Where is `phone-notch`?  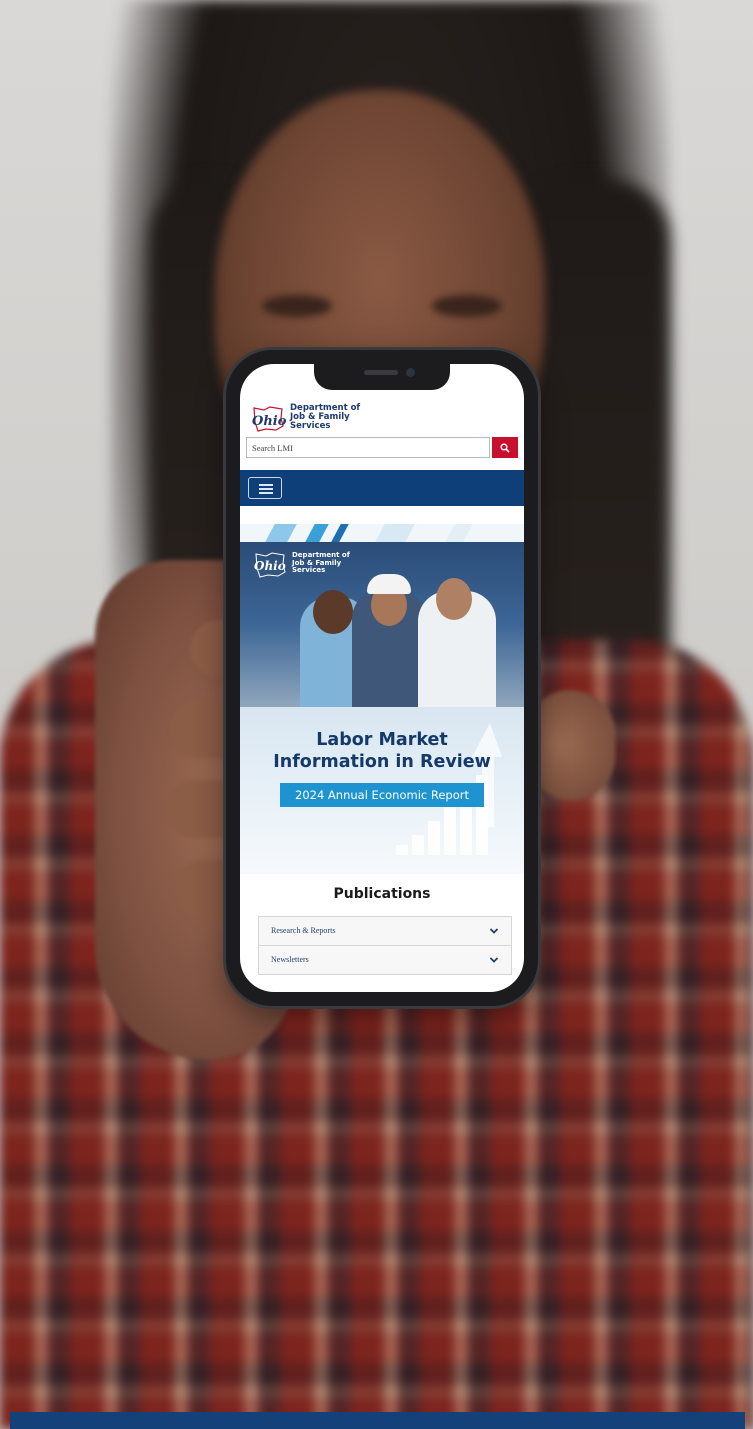 phone-notch is located at coordinates (382, 377).